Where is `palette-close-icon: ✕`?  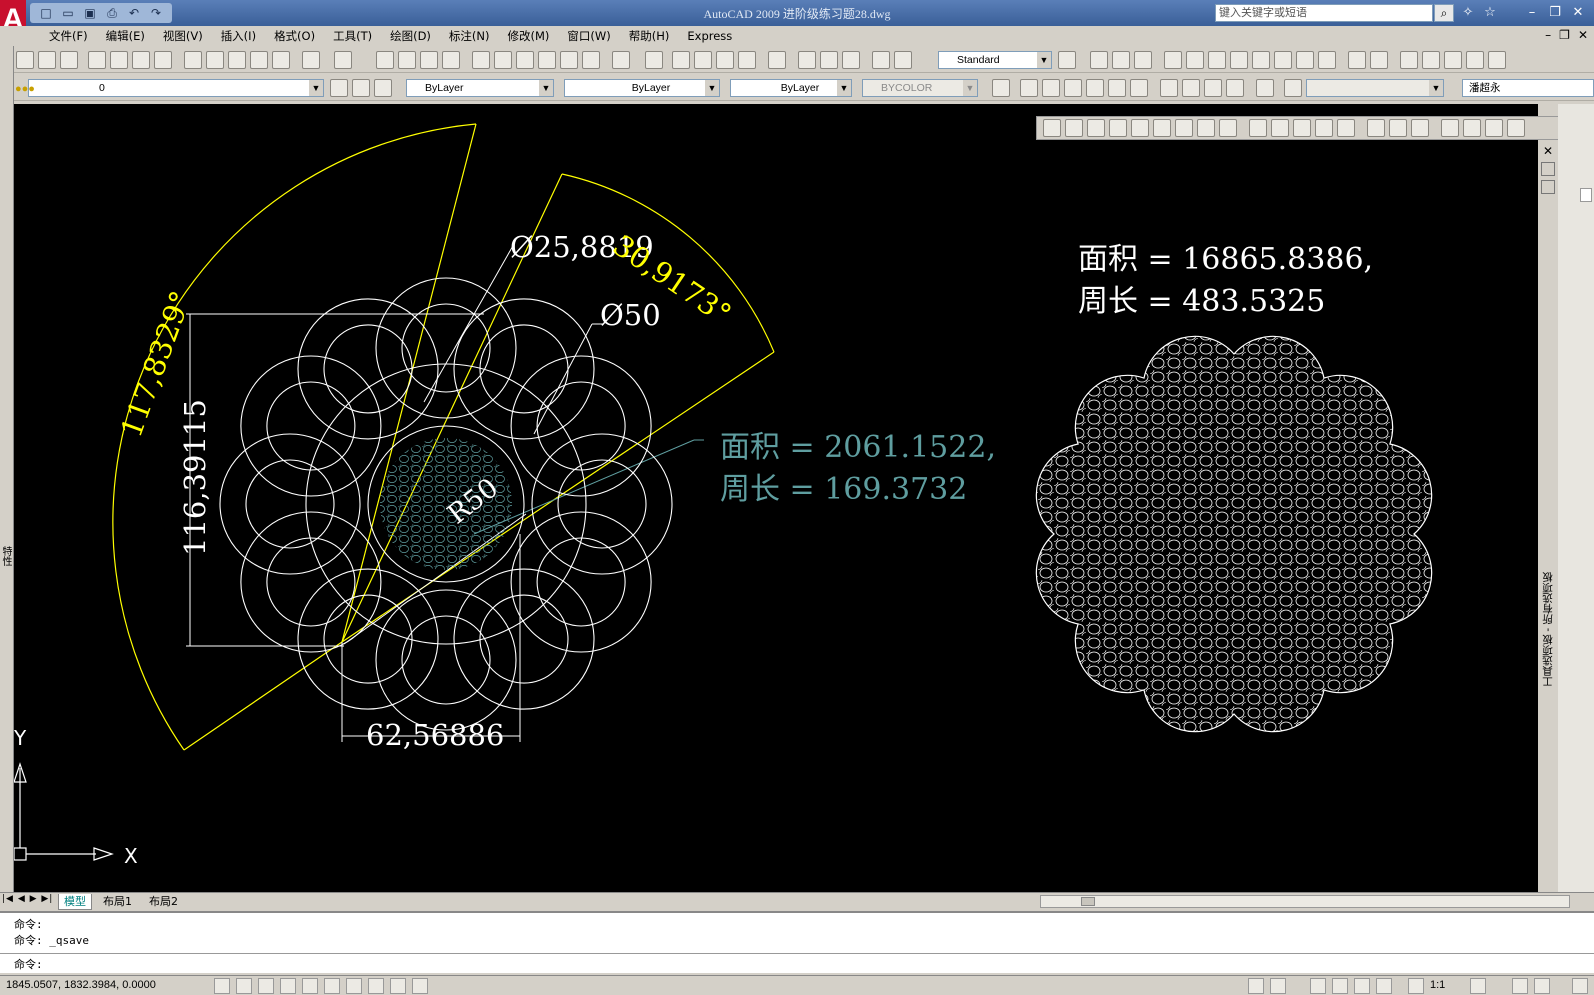 palette-close-icon: ✕ is located at coordinates (1548, 151).